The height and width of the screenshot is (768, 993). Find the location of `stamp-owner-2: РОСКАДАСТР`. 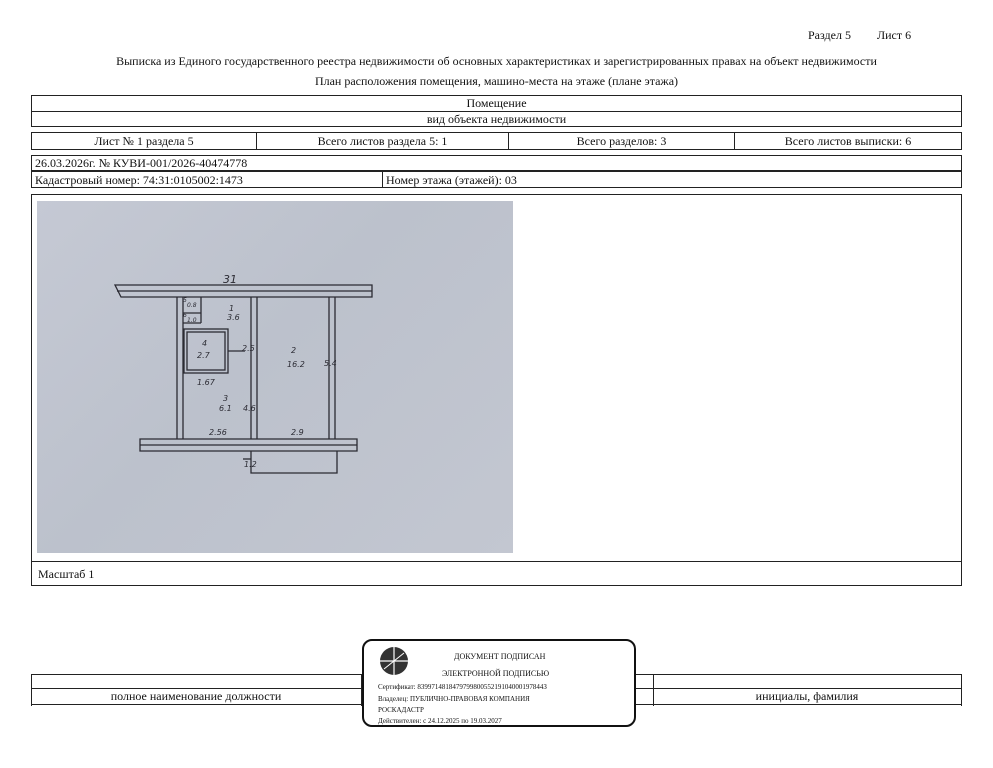

stamp-owner-2: РОСКАДАСТР is located at coordinates (401, 710).